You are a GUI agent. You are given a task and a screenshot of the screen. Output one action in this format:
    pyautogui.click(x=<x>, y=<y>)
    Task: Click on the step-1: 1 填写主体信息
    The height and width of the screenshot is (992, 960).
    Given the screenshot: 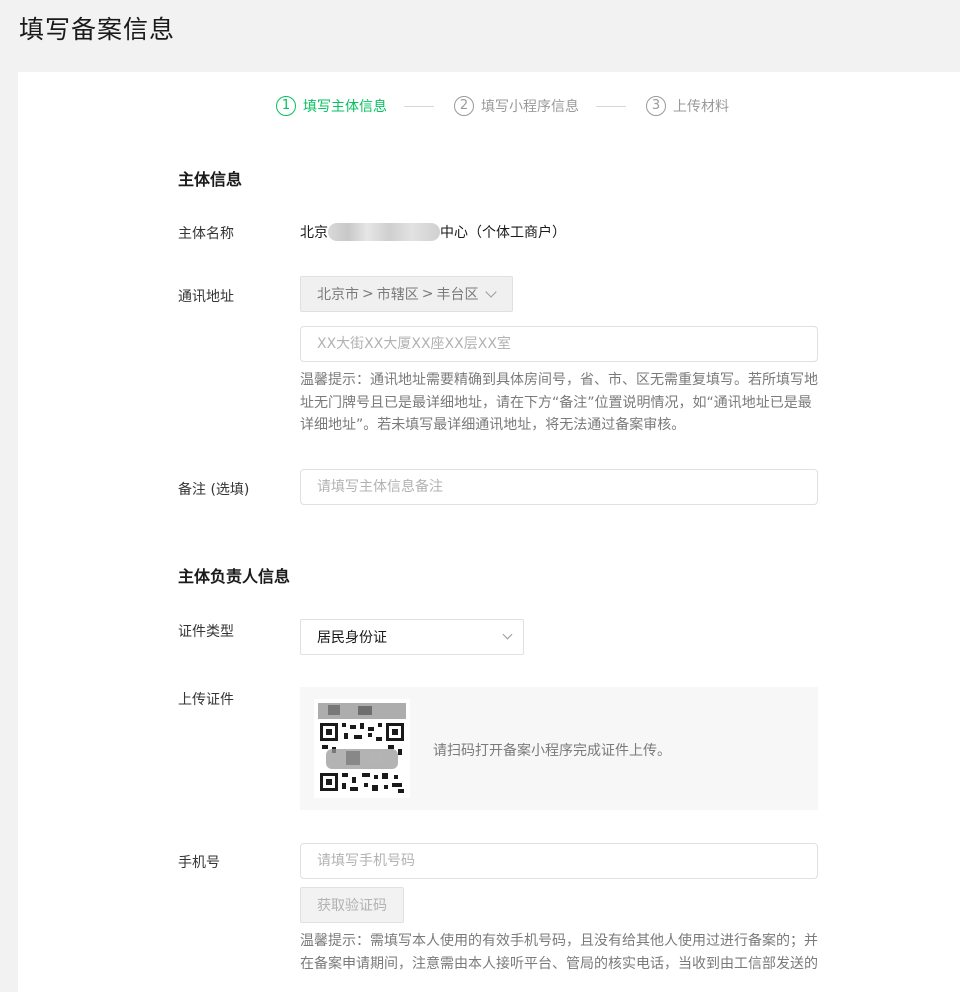 What is the action you would take?
    pyautogui.click(x=331, y=106)
    